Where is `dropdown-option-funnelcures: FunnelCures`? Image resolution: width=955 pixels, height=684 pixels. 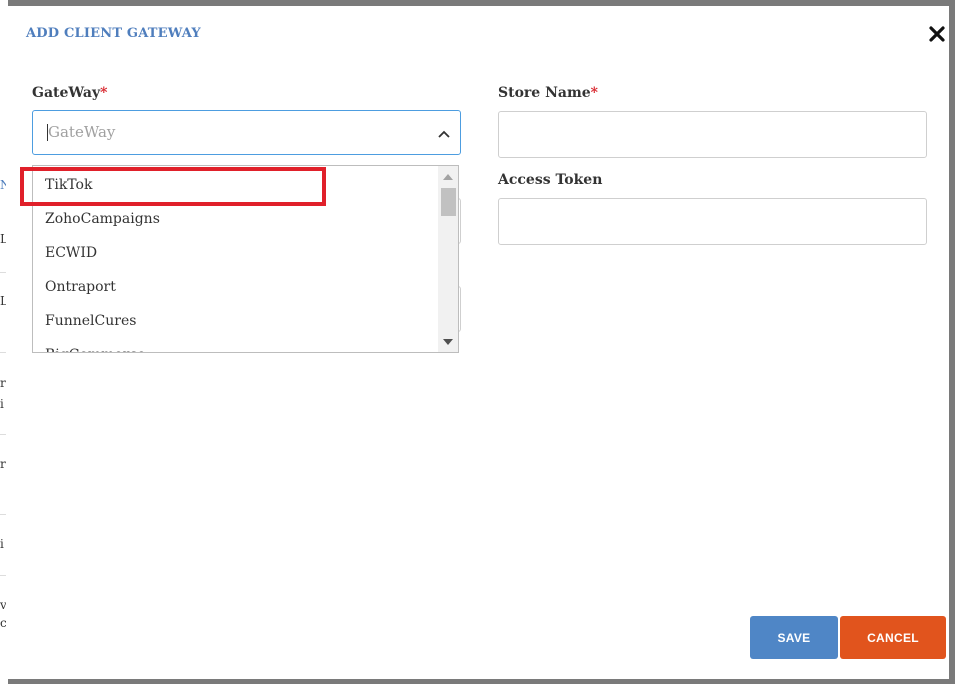
dropdown-option-funnelcures: FunnelCures is located at coordinates (90, 321).